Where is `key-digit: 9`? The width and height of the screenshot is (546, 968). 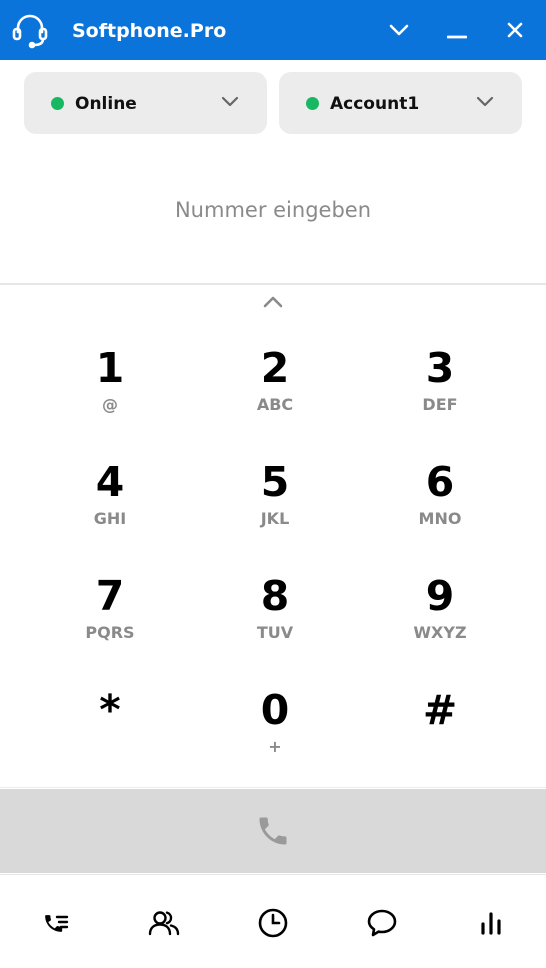
key-digit: 9 is located at coordinates (440, 596).